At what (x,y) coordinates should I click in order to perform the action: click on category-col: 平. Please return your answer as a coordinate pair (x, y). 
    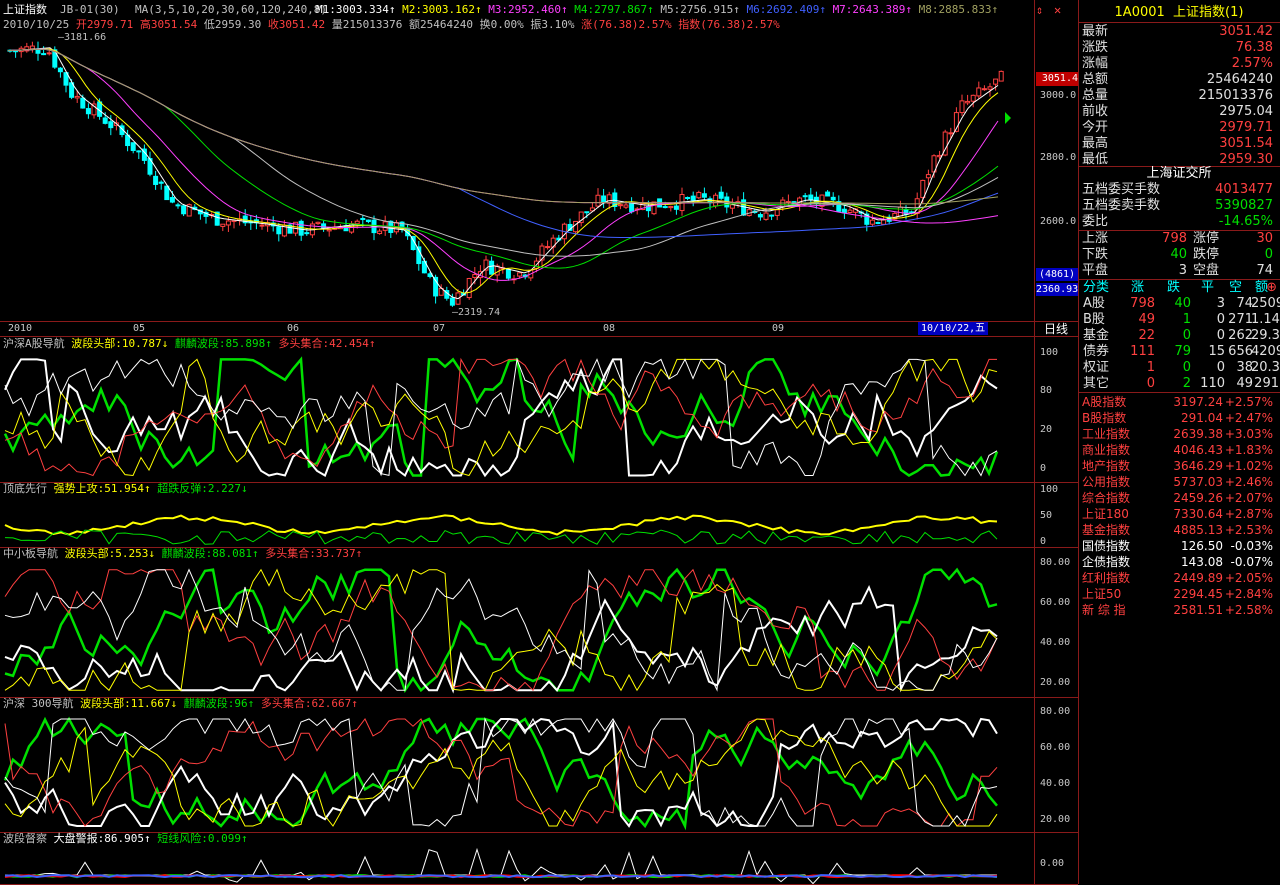
    Looking at the image, I should click on (1208, 287).